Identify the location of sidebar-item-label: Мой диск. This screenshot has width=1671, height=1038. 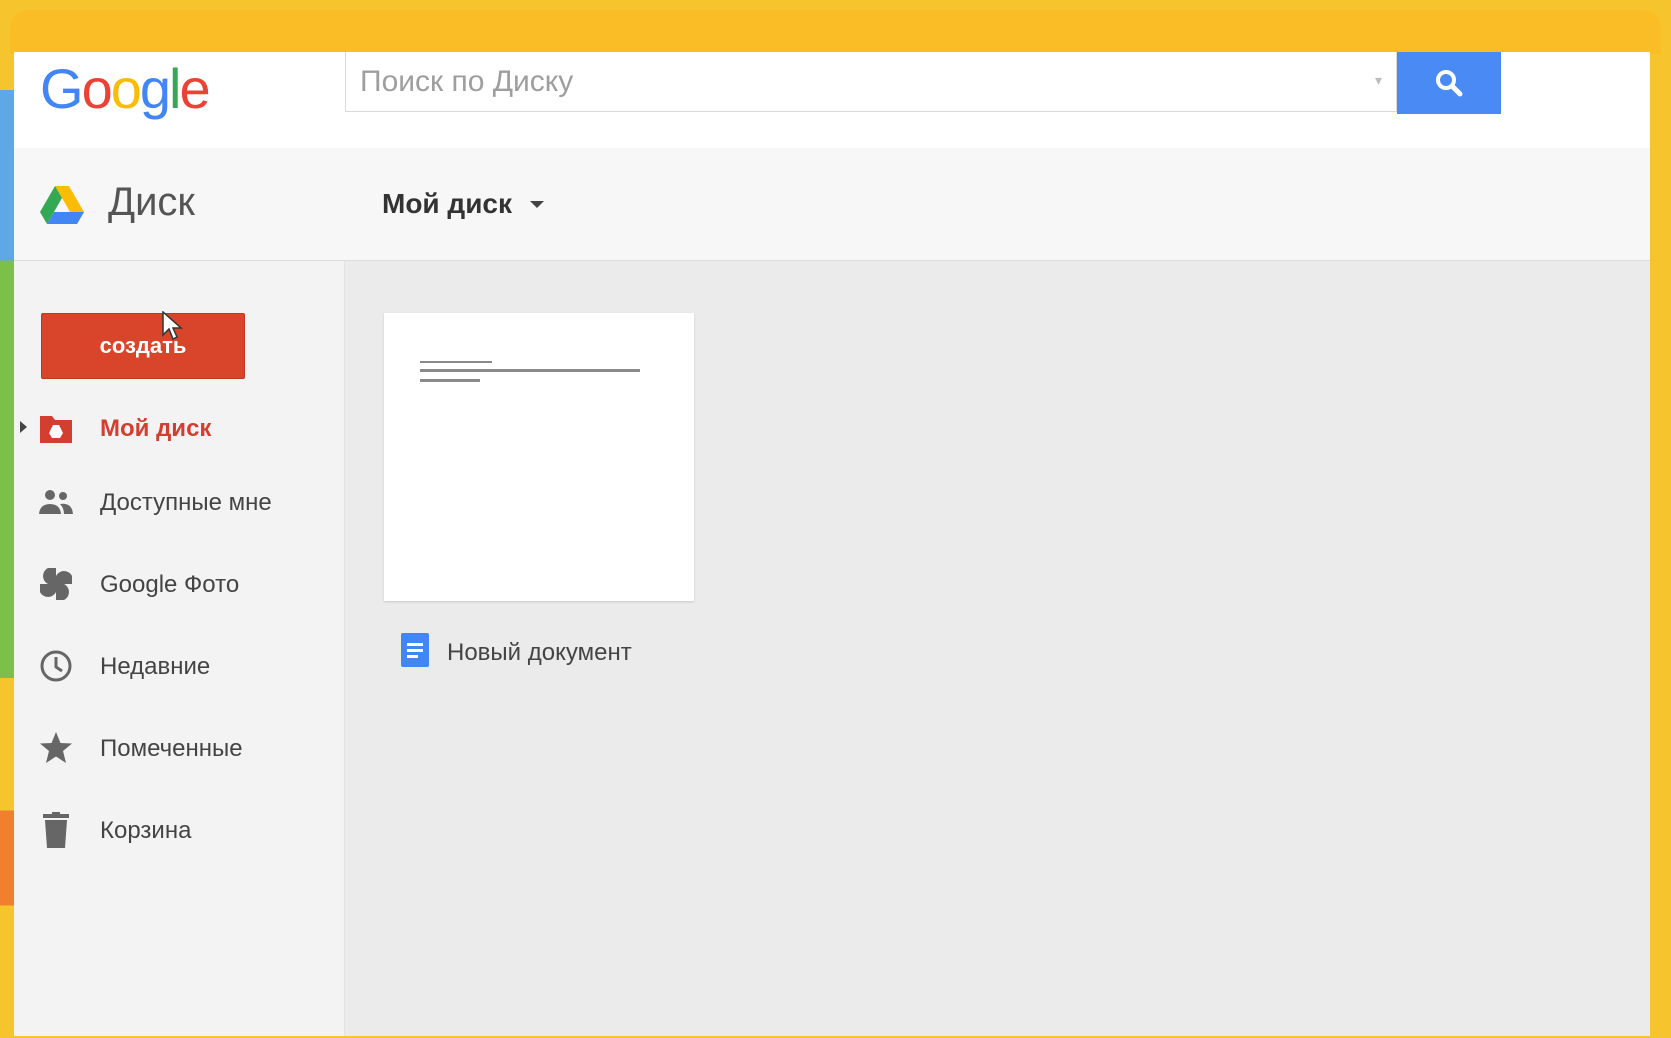
(156, 428).